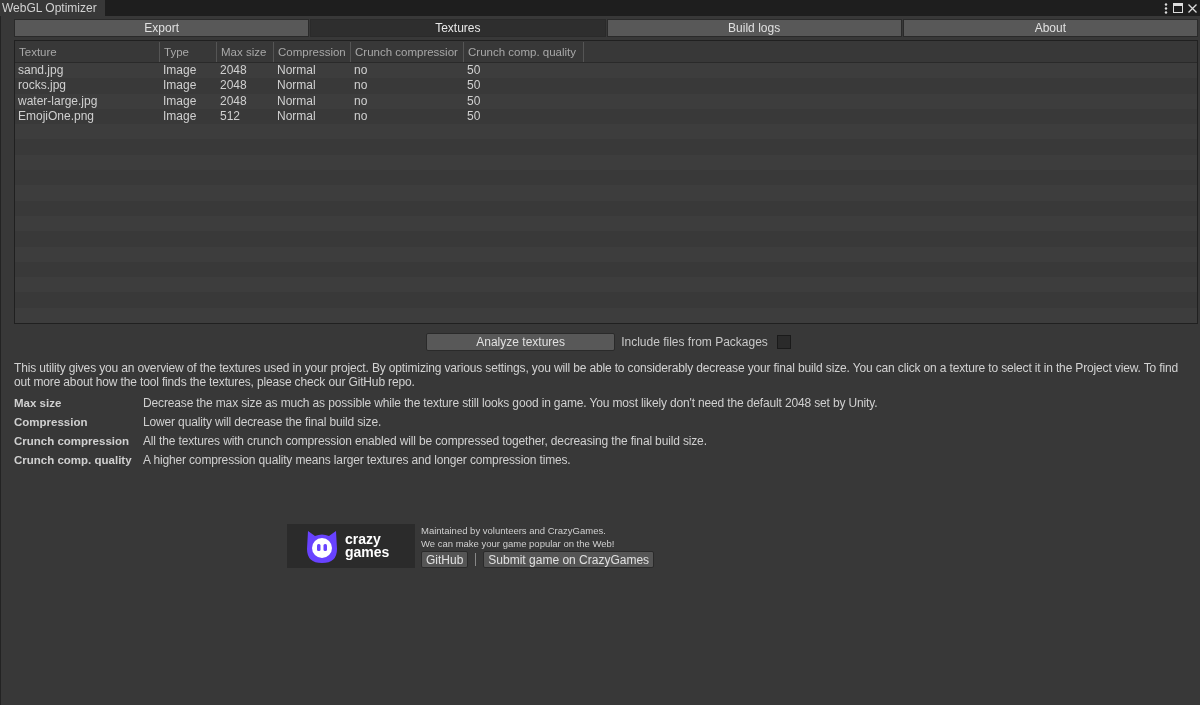 The height and width of the screenshot is (705, 1200). Describe the element at coordinates (73, 459) in the screenshot. I see `definition-term: Crunch comp. quality` at that location.